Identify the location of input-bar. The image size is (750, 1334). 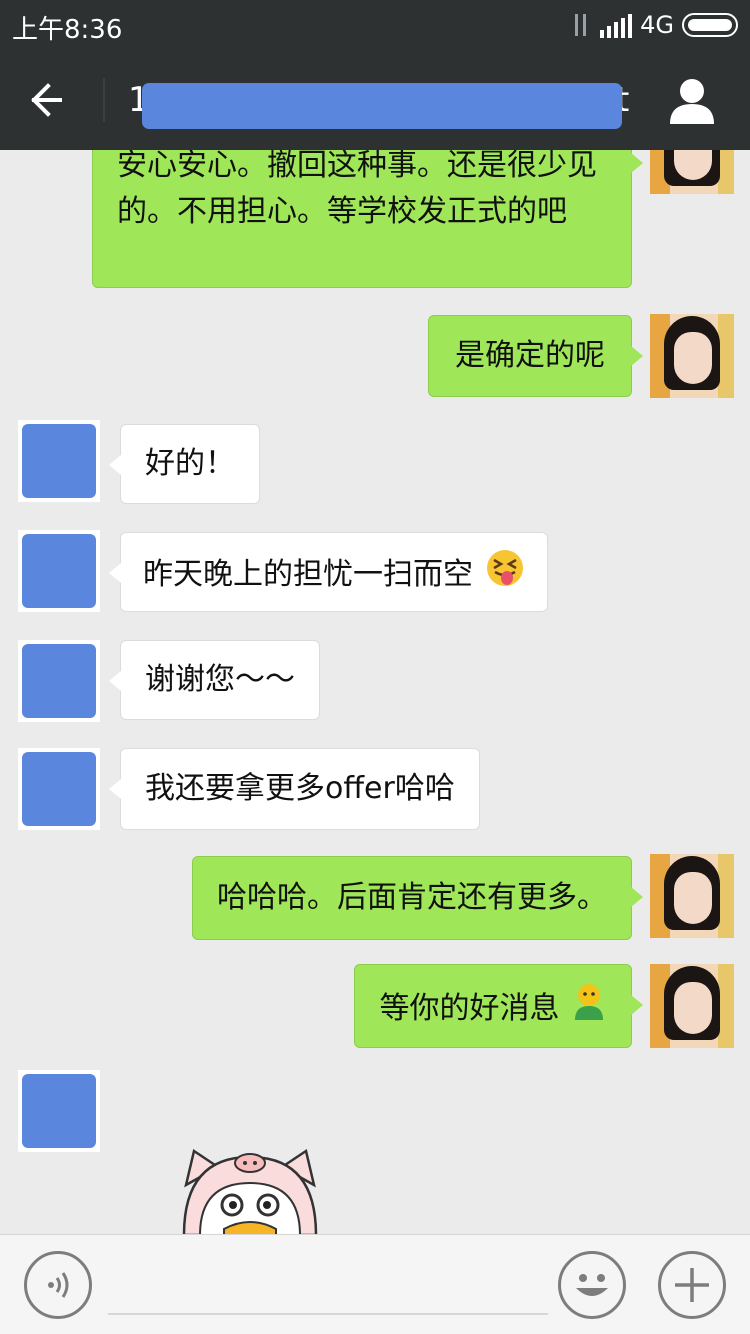
(375, 1284).